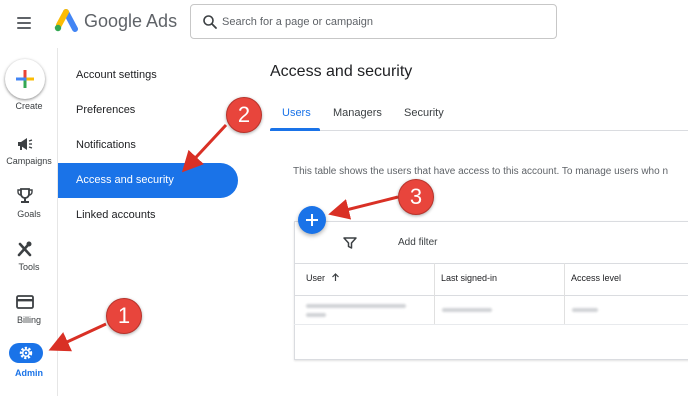  What do you see at coordinates (66, 20) in the screenshot?
I see `google-ads-logo` at bounding box center [66, 20].